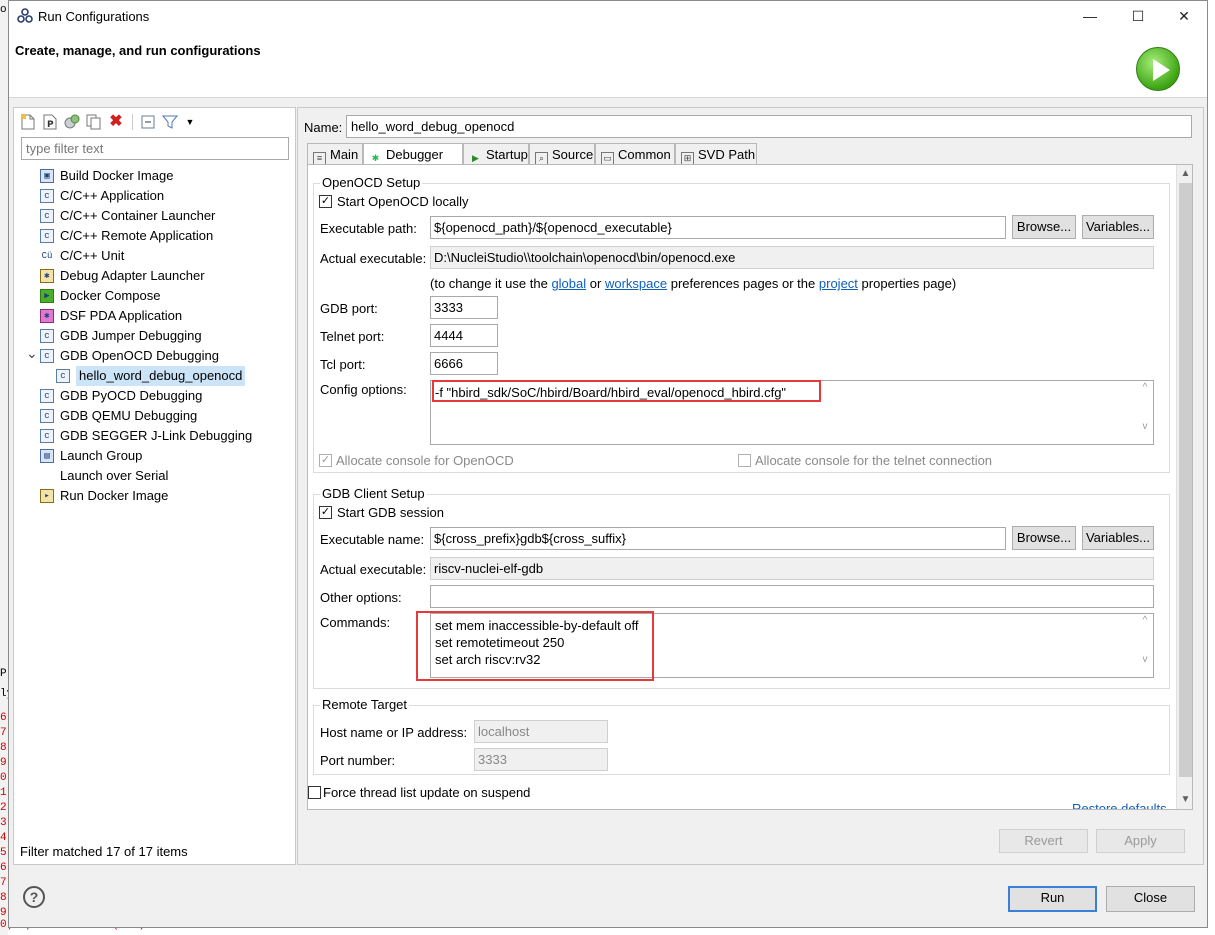 Image resolution: width=1215 pixels, height=935 pixels. I want to click on tree-item-label: GDB QEMU Debugging, so click(129, 415).